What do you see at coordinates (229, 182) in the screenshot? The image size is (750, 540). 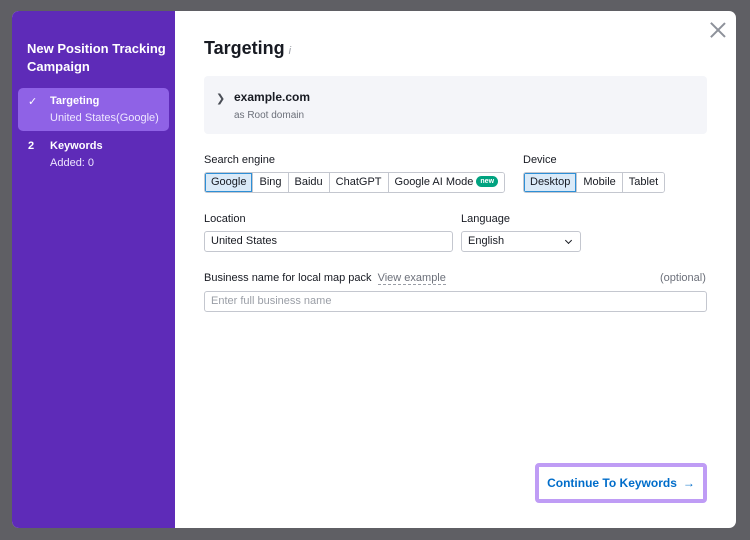 I see `engine-option-google: Google` at bounding box center [229, 182].